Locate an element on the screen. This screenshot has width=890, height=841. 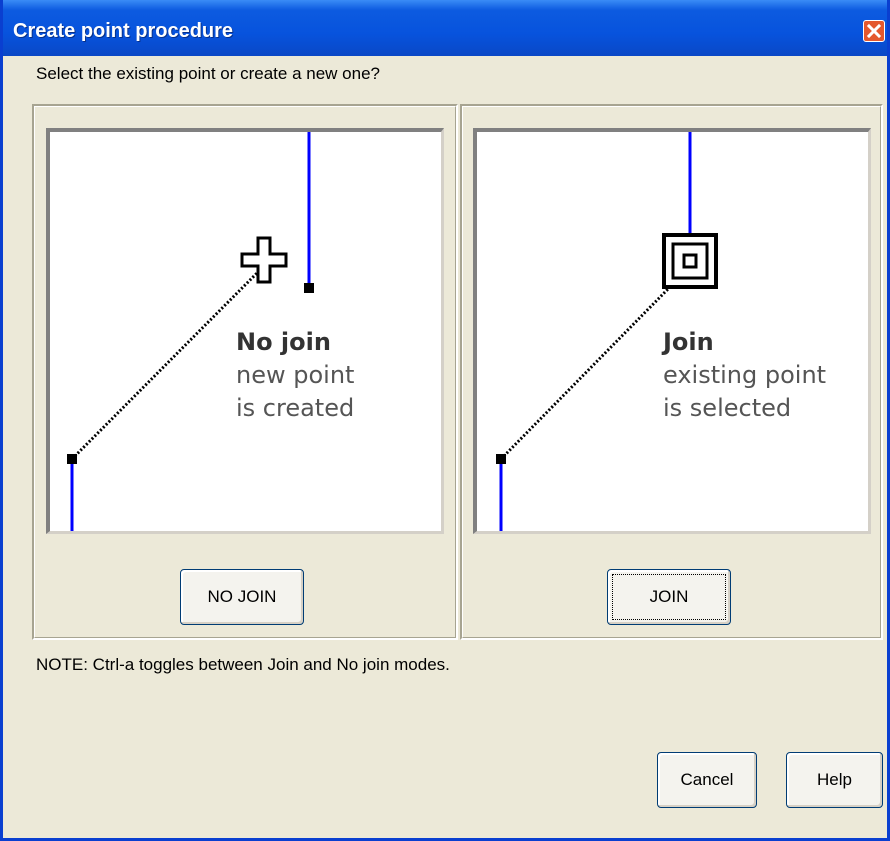
no-join-caption-line1: new point is located at coordinates (295, 375).